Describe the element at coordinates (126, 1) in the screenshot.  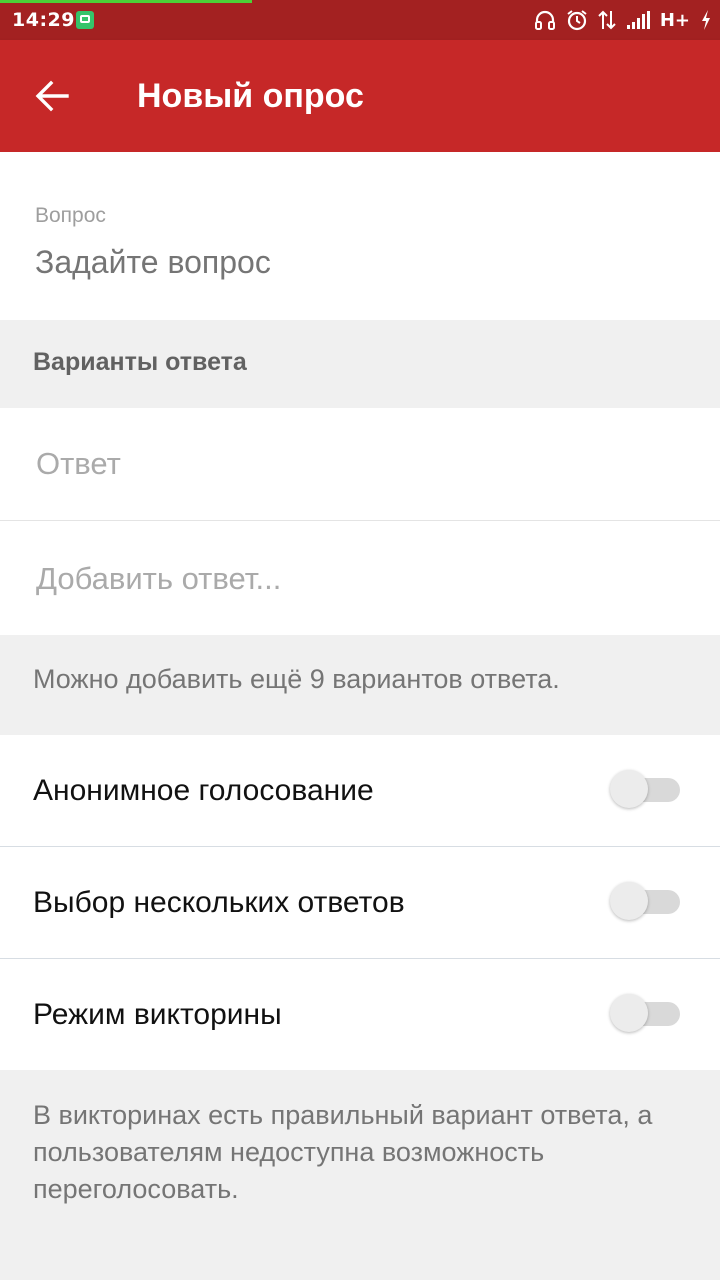
I see `status-progress-line` at that location.